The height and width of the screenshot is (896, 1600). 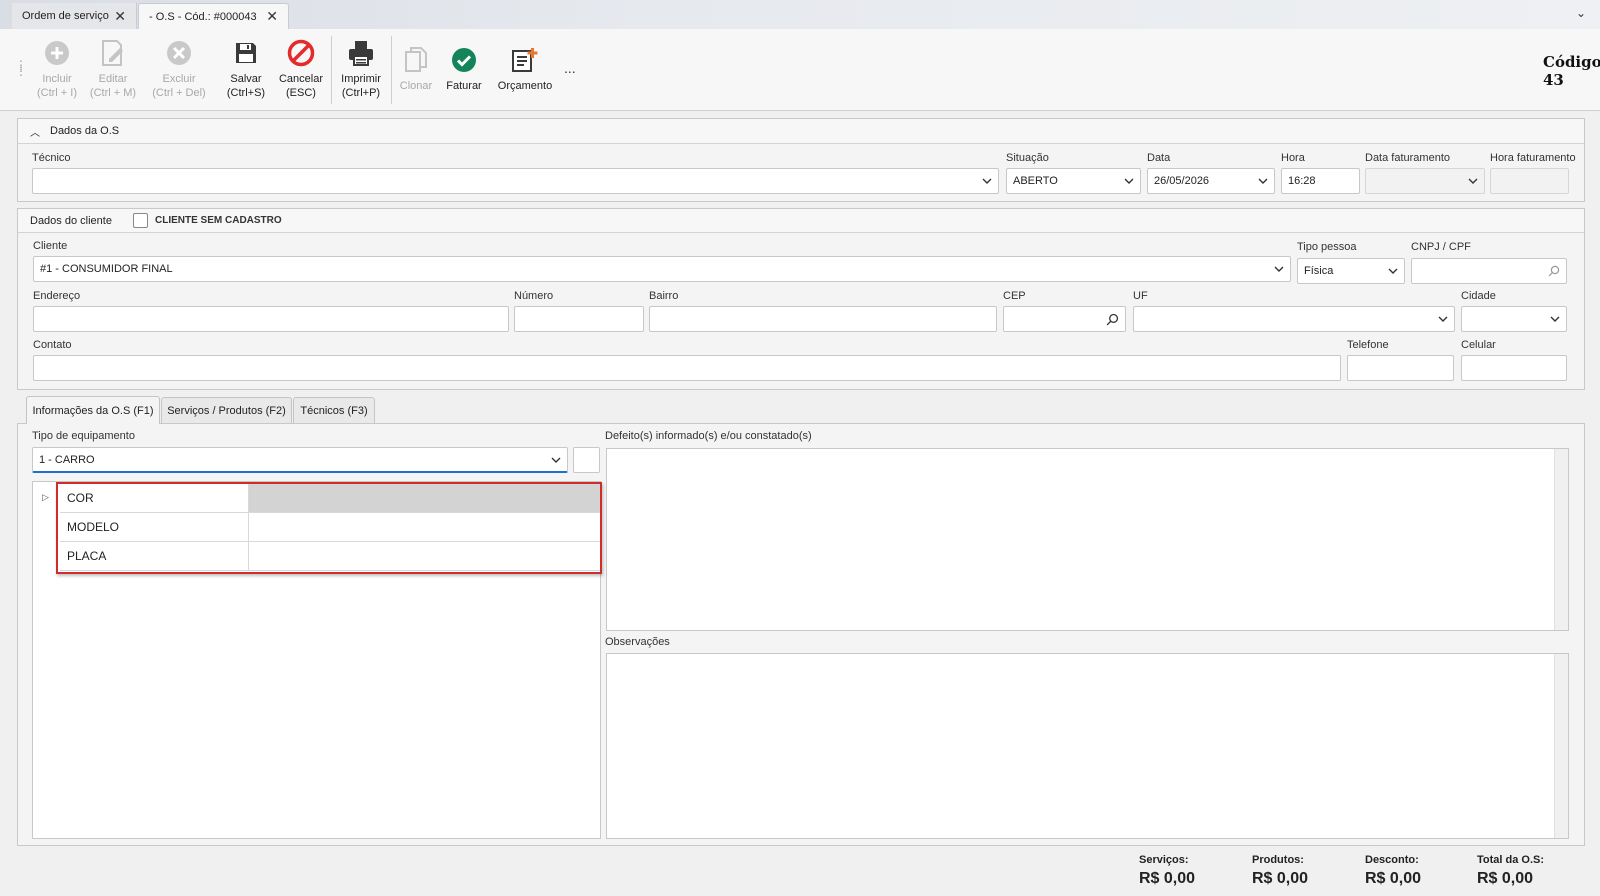 I want to click on tab-os-000043: - O.S - Cód.: #000043 ✕, so click(x=213, y=16).